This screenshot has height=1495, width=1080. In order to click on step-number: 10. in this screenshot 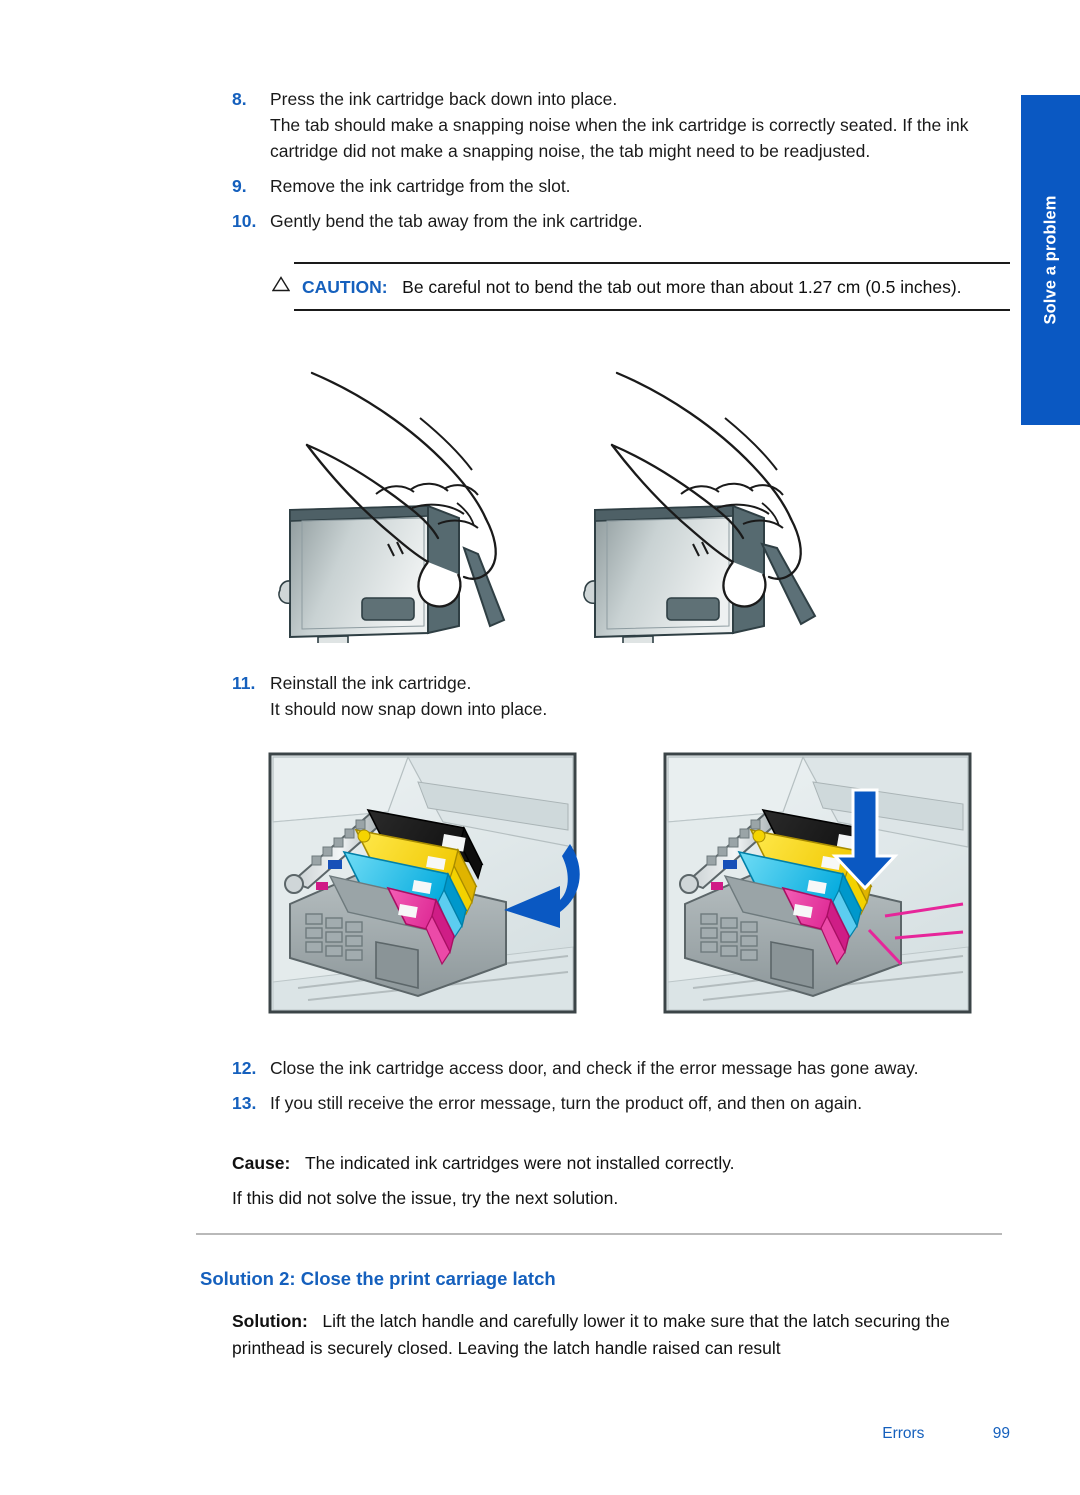, I will do `click(244, 221)`.